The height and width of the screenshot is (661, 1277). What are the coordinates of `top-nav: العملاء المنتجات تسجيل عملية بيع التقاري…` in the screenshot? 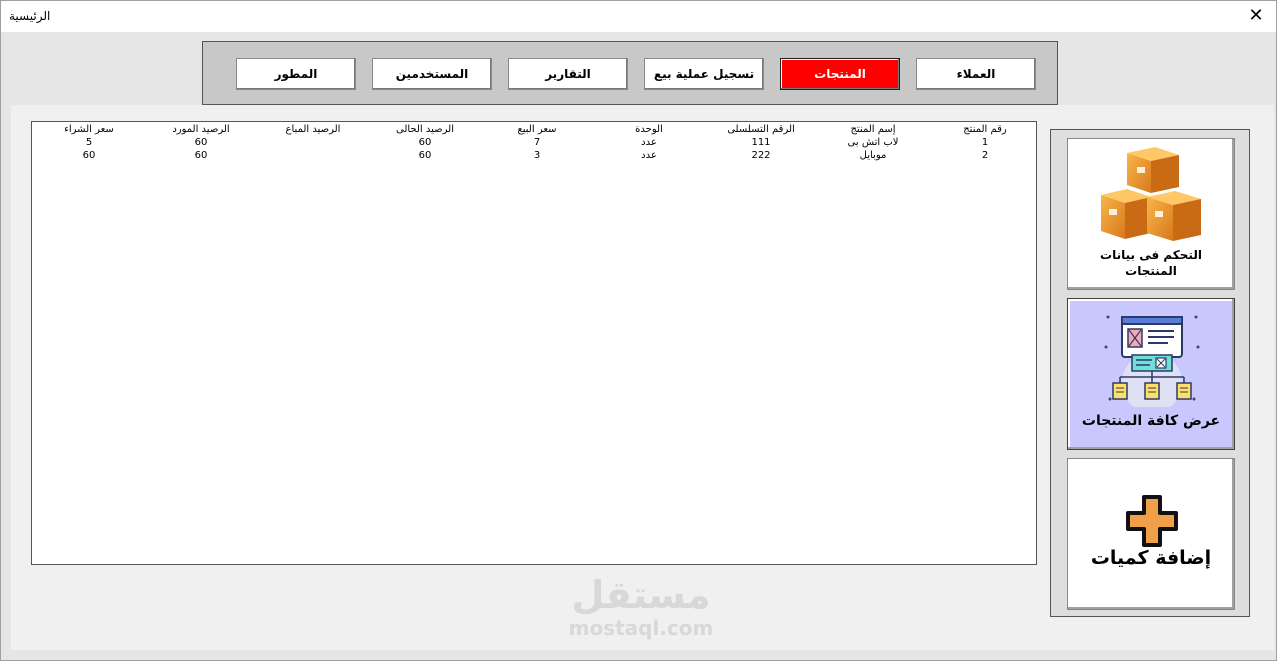 It's located at (630, 73).